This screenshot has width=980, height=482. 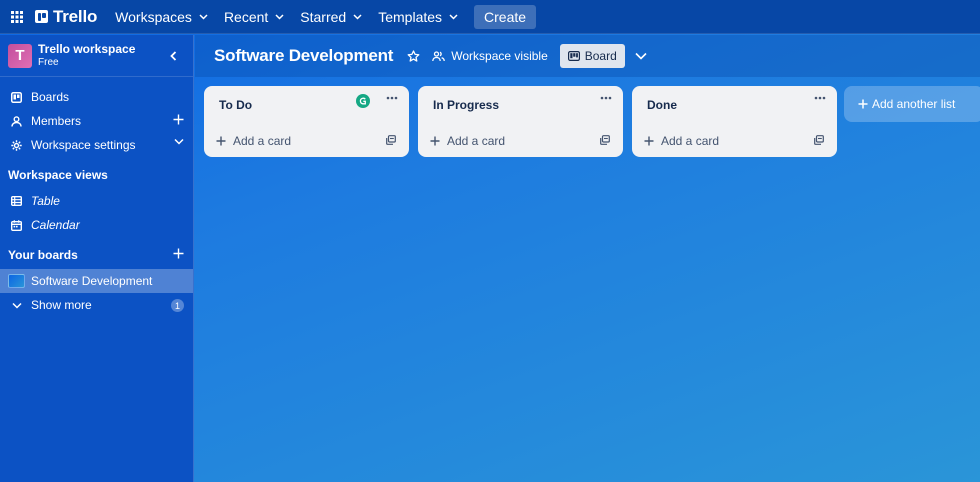 What do you see at coordinates (16, 225) in the screenshot?
I see `calendar-icon` at bounding box center [16, 225].